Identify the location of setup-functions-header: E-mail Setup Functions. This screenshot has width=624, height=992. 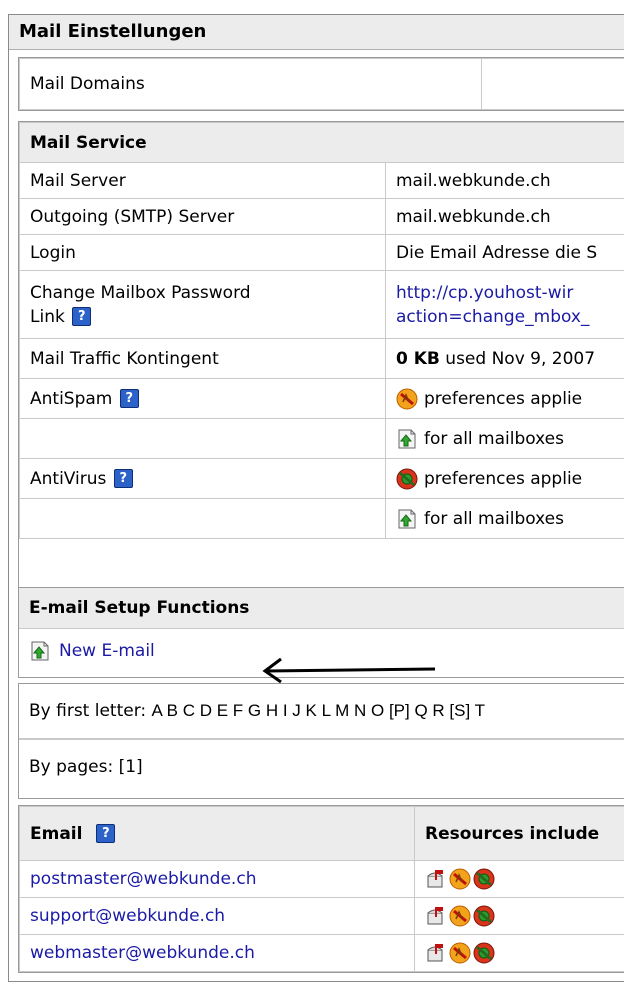
(321, 608).